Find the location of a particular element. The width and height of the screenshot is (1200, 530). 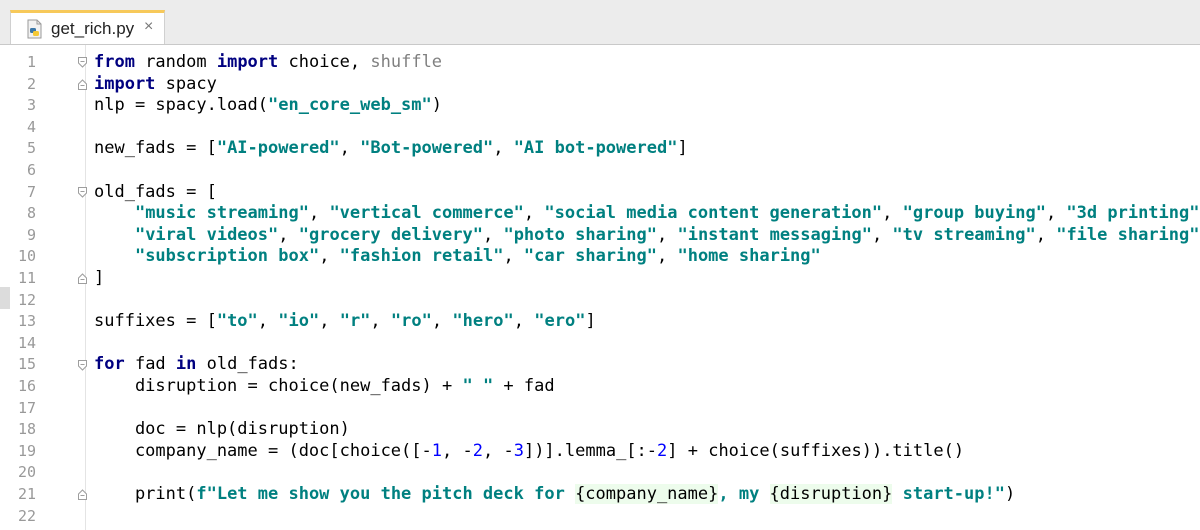

line-number: 4 is located at coordinates (31, 126).